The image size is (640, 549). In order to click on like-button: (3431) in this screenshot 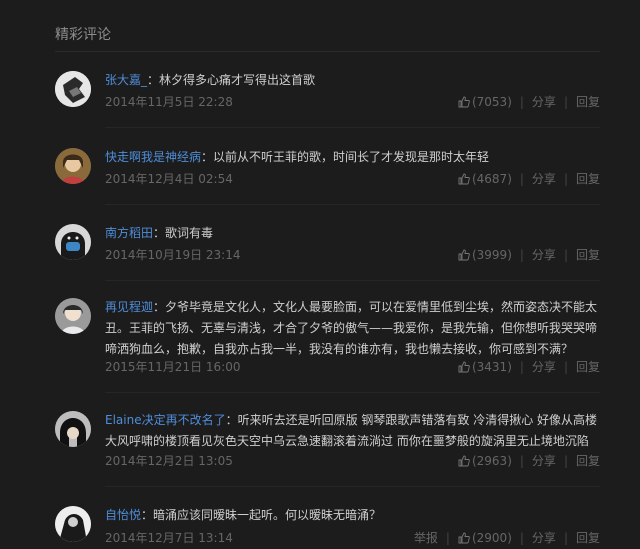, I will do `click(485, 366)`.